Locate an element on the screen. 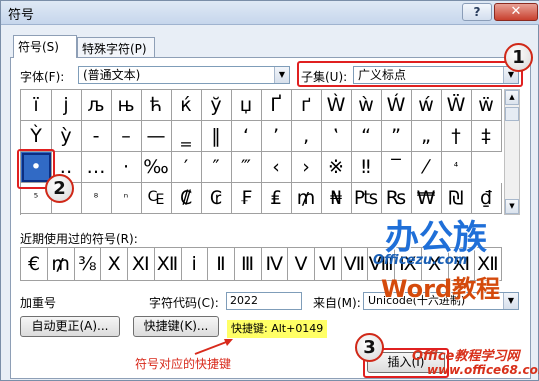 This screenshot has height=381, width=539. recent-symbol-cell: Ⅹ is located at coordinates (115, 264).